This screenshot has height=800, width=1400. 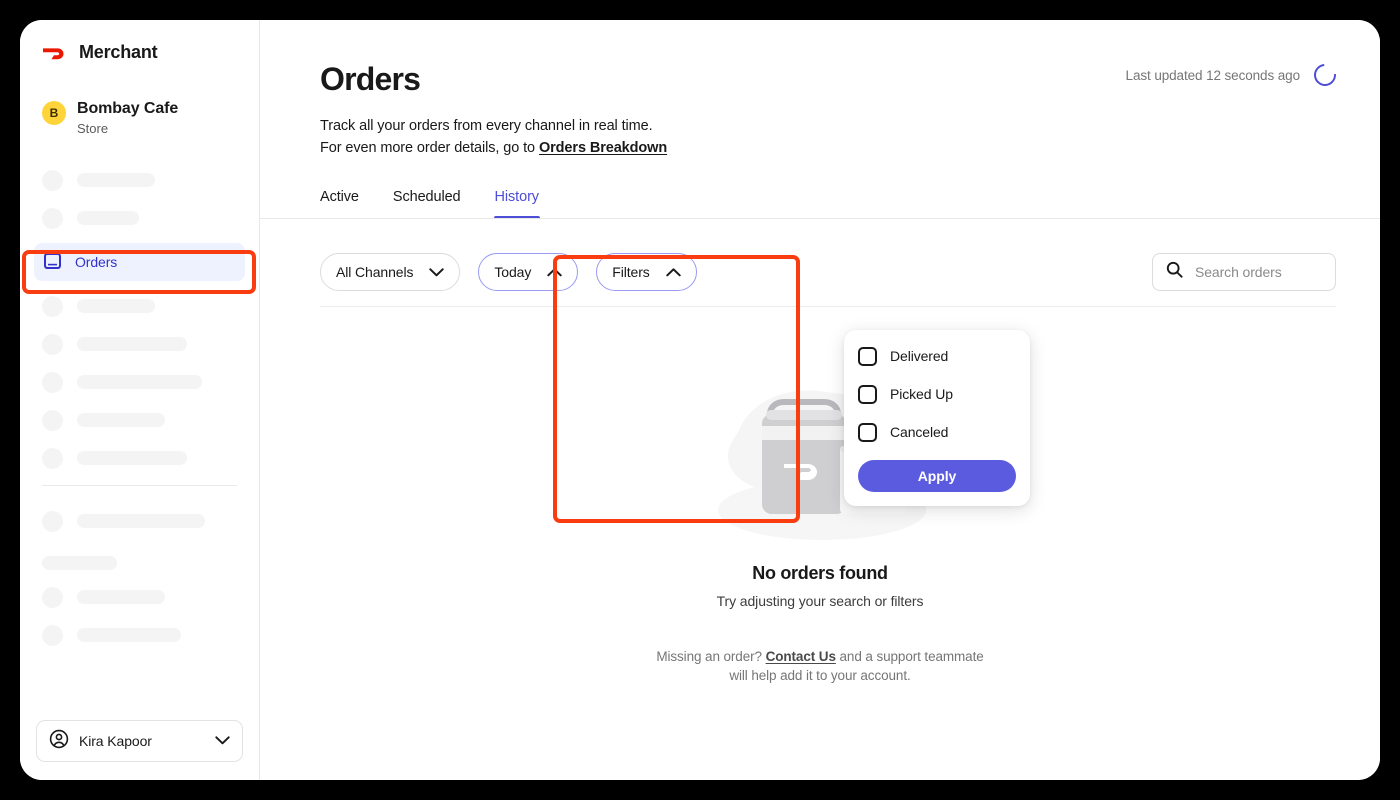 I want to click on sidebar-footer: Kira Kapoor, so click(x=139, y=743).